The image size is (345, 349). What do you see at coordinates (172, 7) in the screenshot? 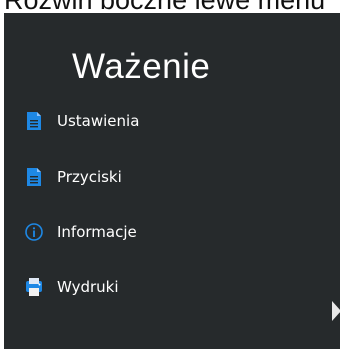
I see `page-caption: Rozwiń boczne lewe menu` at bounding box center [172, 7].